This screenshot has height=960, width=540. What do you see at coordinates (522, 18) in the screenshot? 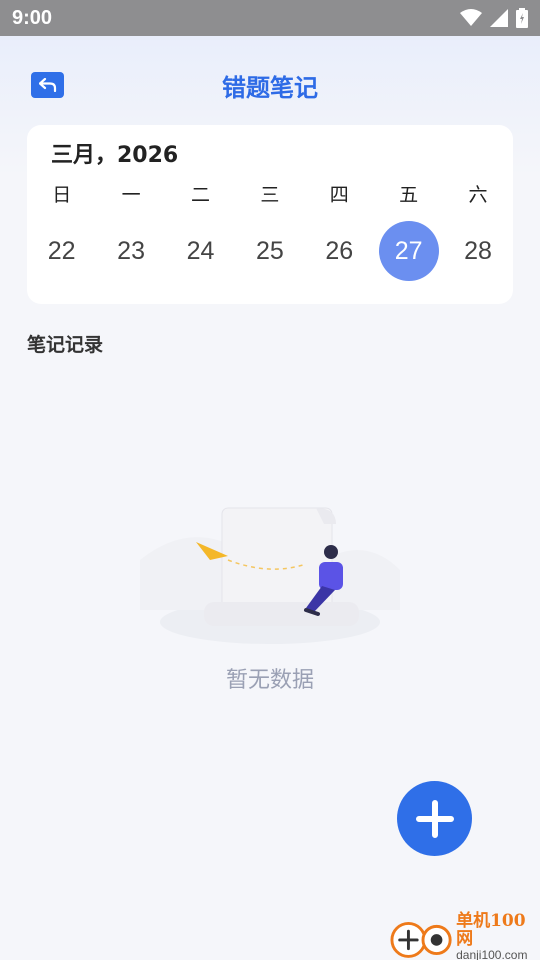
I see `battery-icon` at bounding box center [522, 18].